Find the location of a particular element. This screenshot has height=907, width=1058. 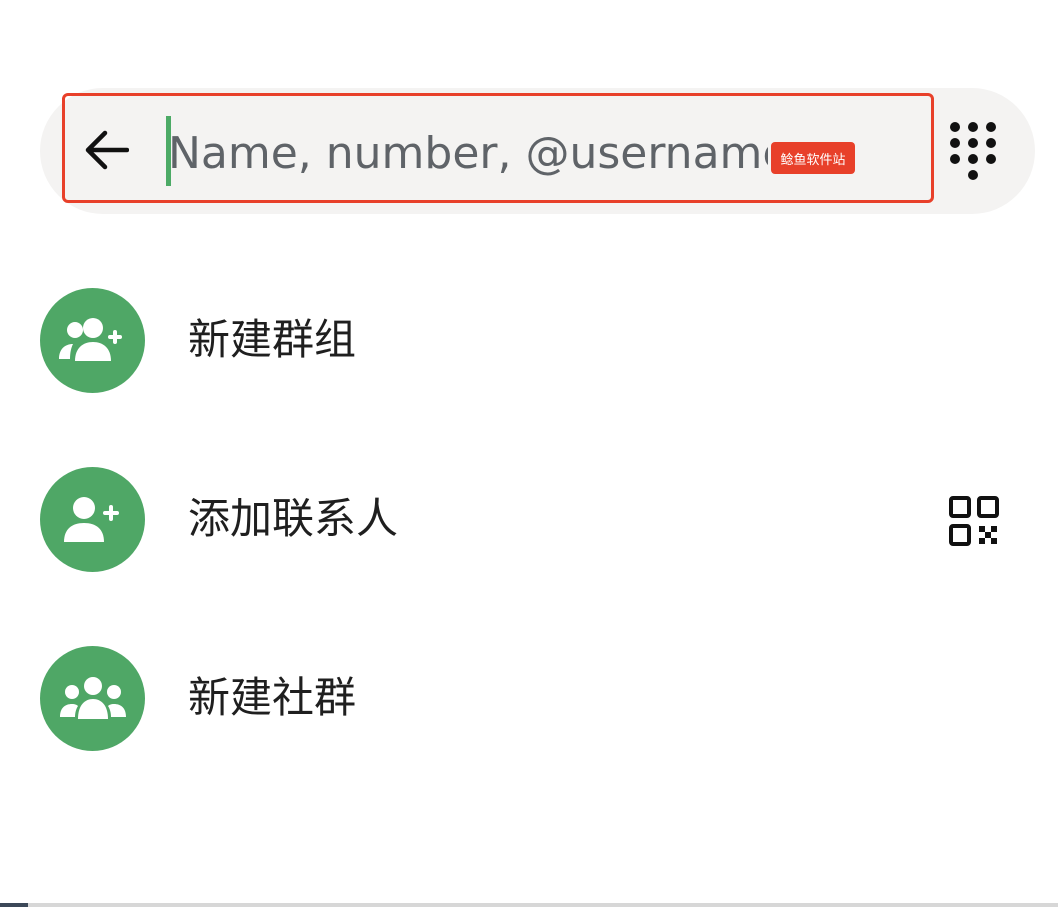

qr-code-button is located at coordinates (974, 521).